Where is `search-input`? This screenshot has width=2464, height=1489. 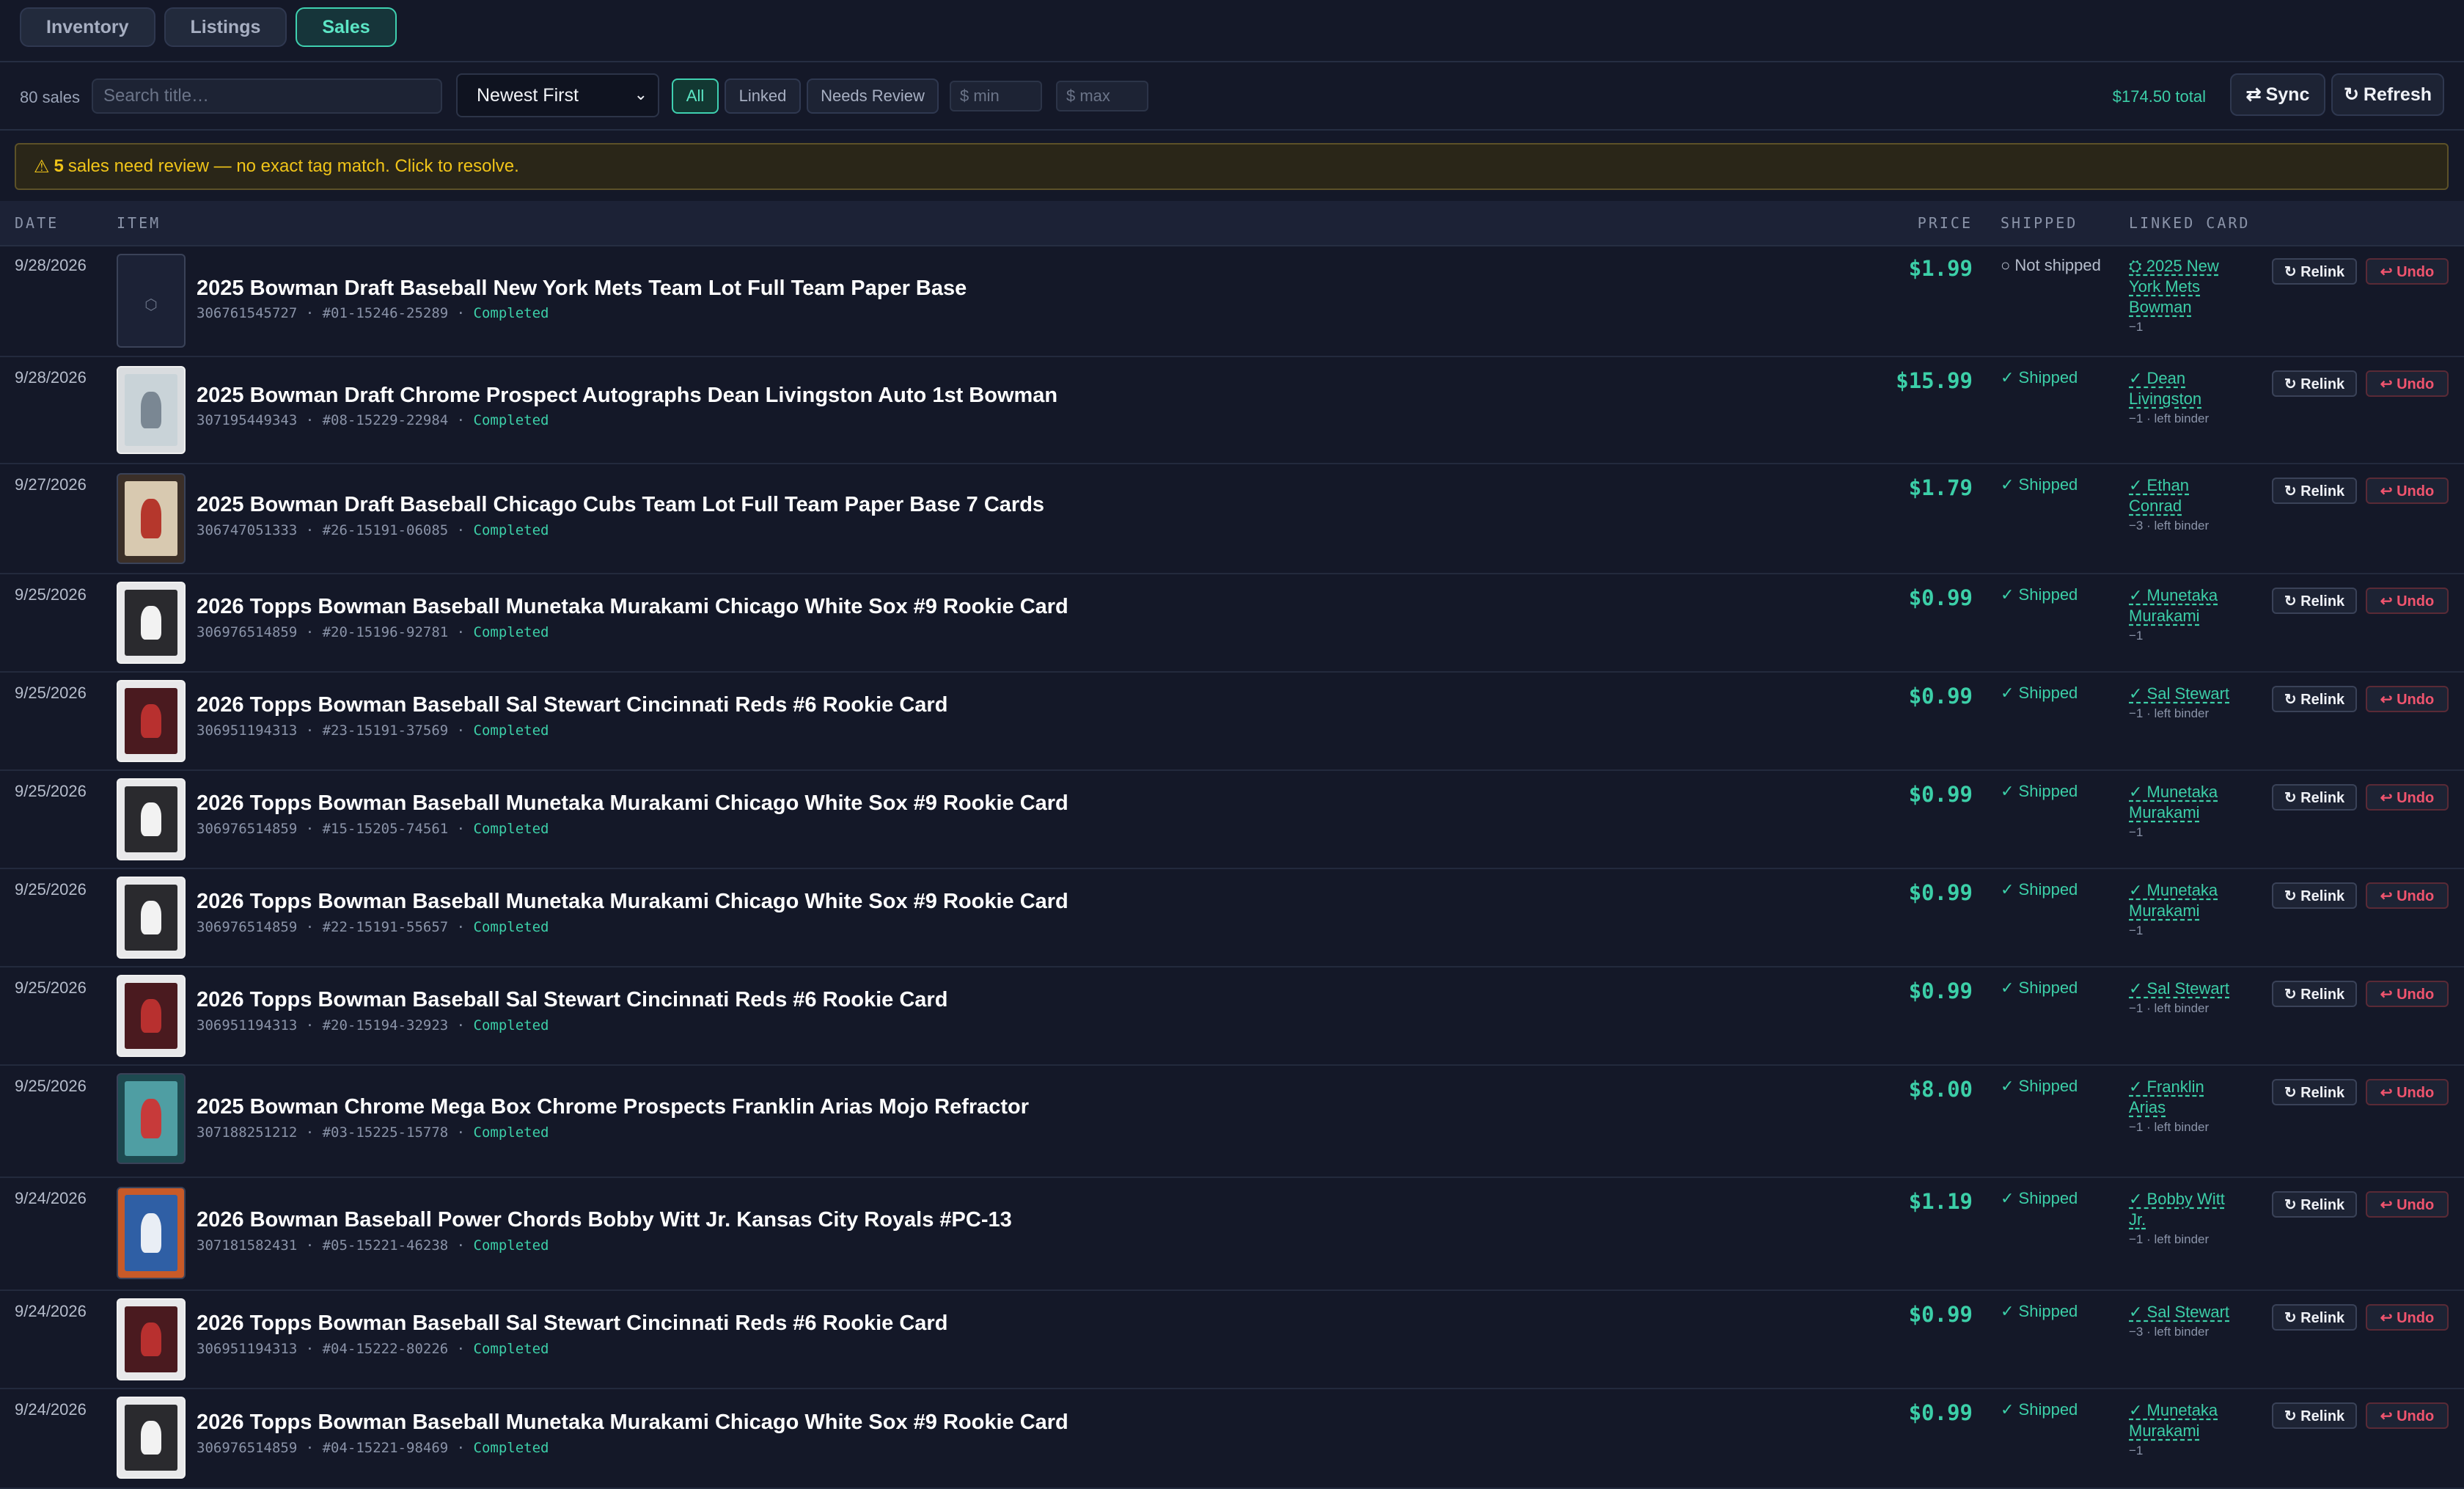
search-input is located at coordinates (267, 96).